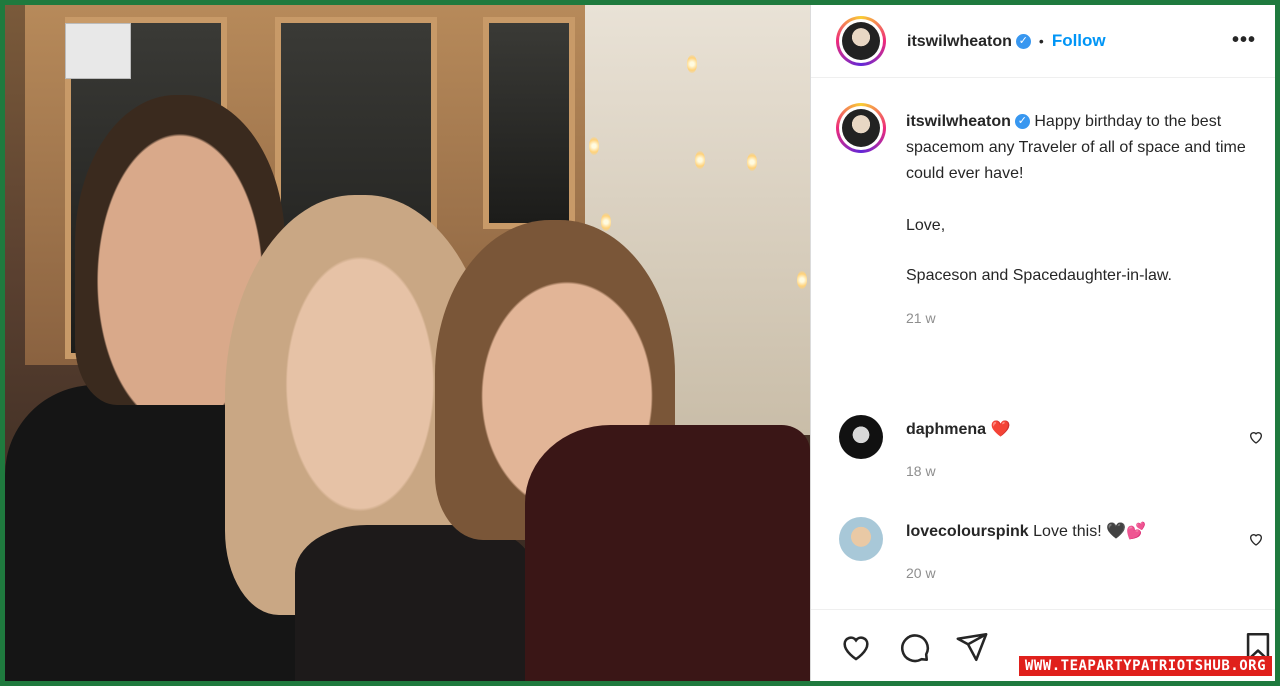 This screenshot has width=1280, height=686. What do you see at coordinates (921, 471) in the screenshot?
I see `comment-time: 18 w` at bounding box center [921, 471].